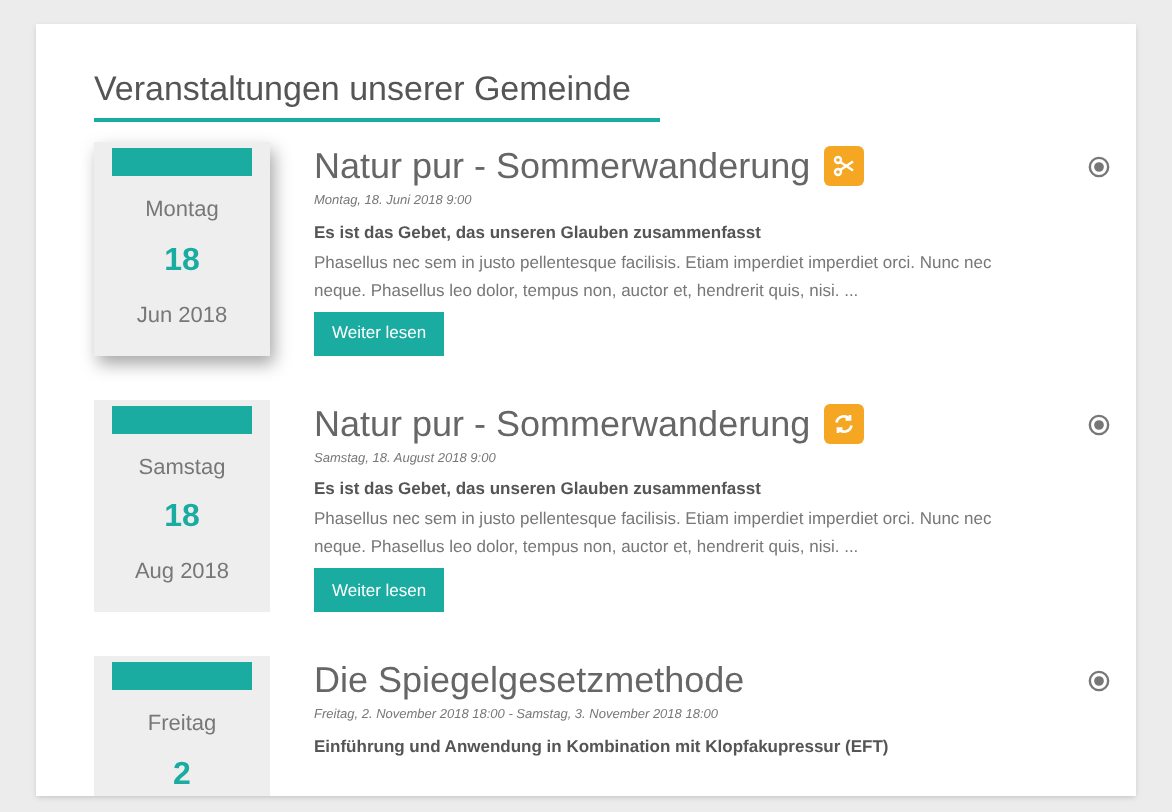 This screenshot has height=812, width=1172. What do you see at coordinates (363, 90) in the screenshot?
I see `section-heading: Veranstaltungen unserer Gemeinde` at bounding box center [363, 90].